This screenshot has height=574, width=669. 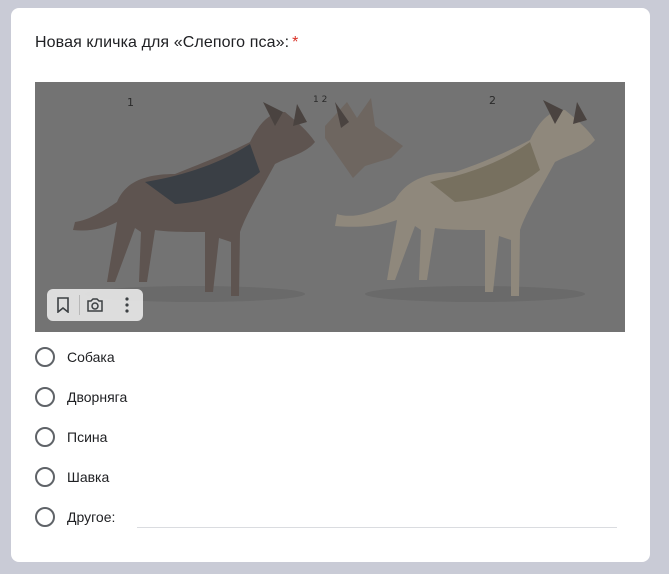 I want to click on option-sobaka: Собака, so click(x=335, y=357).